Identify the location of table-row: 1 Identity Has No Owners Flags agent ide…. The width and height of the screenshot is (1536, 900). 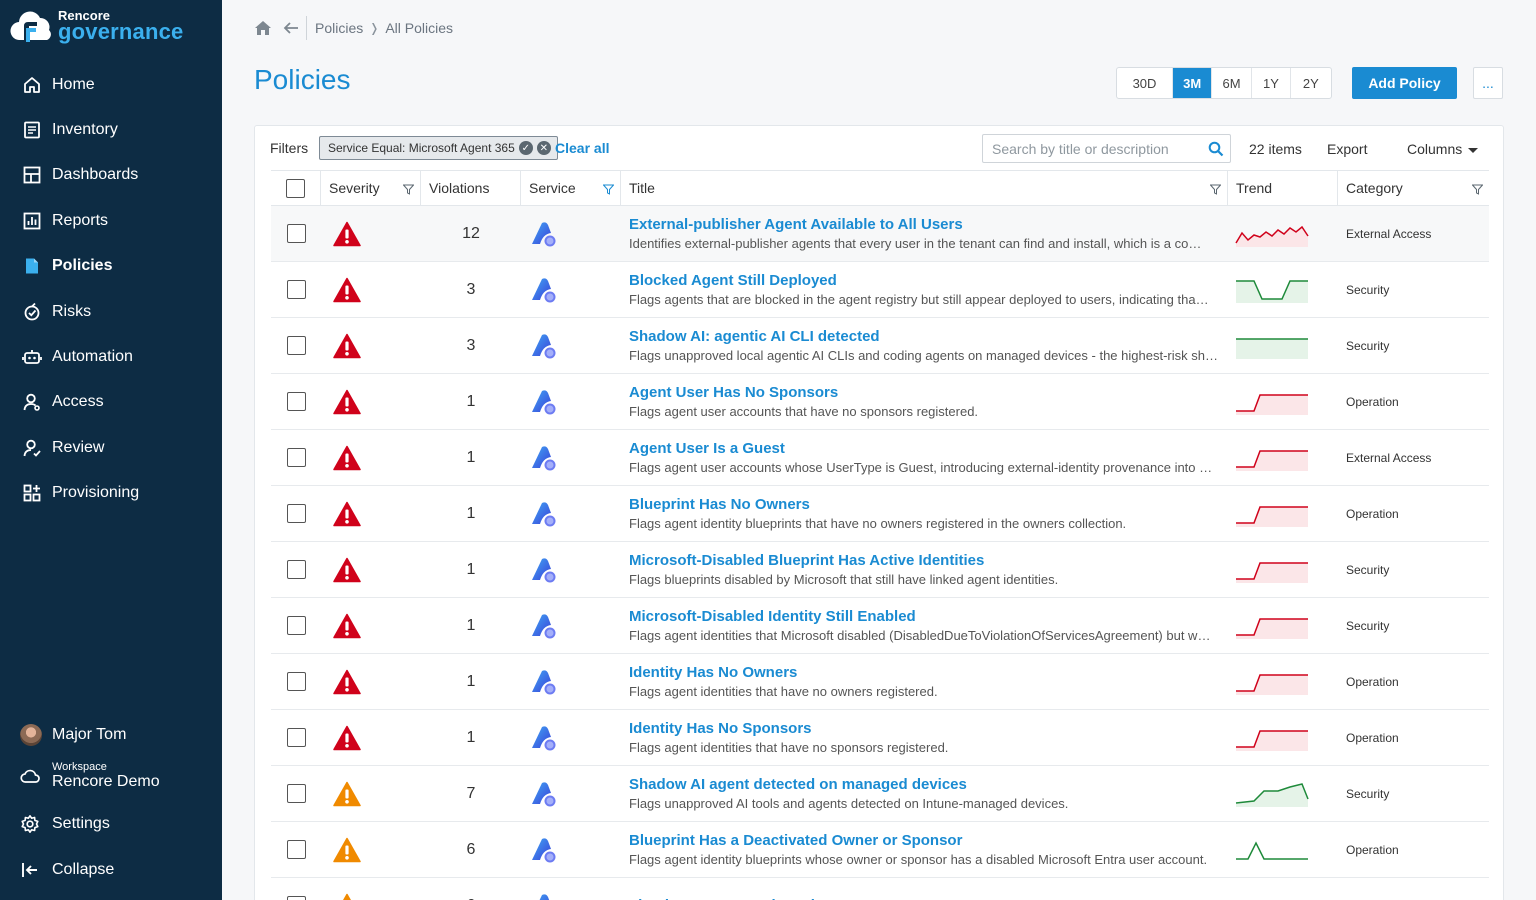
(880, 682).